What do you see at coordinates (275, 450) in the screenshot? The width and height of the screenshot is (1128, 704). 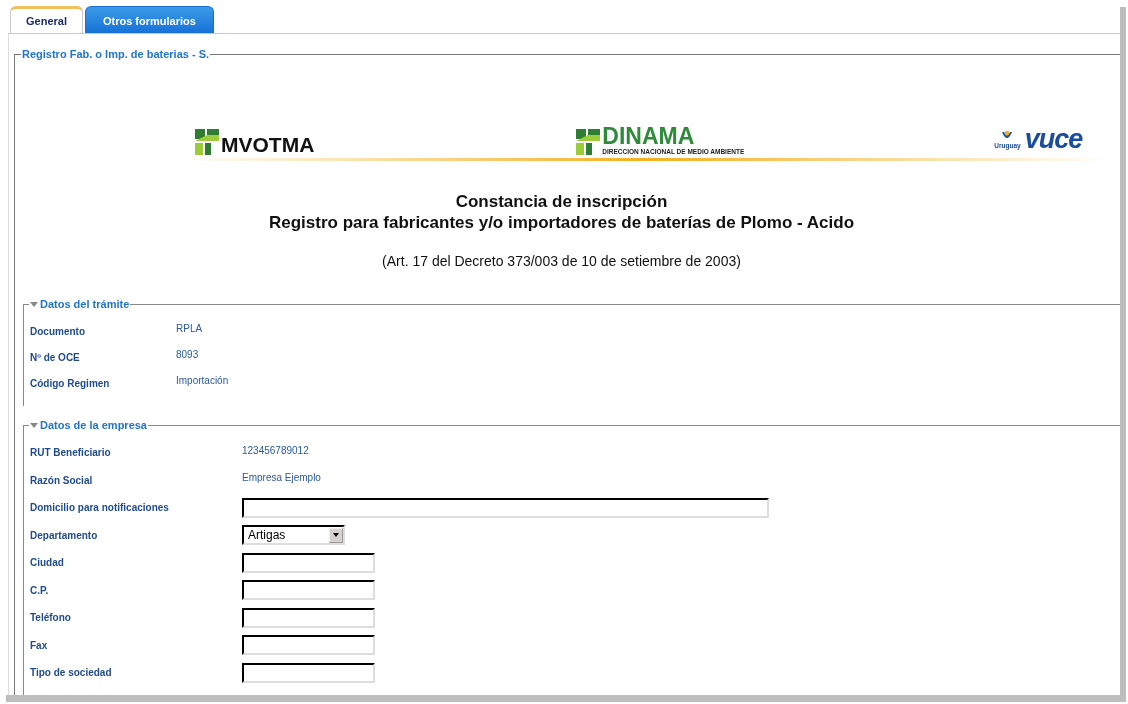 I see `field-value: 123456789012` at bounding box center [275, 450].